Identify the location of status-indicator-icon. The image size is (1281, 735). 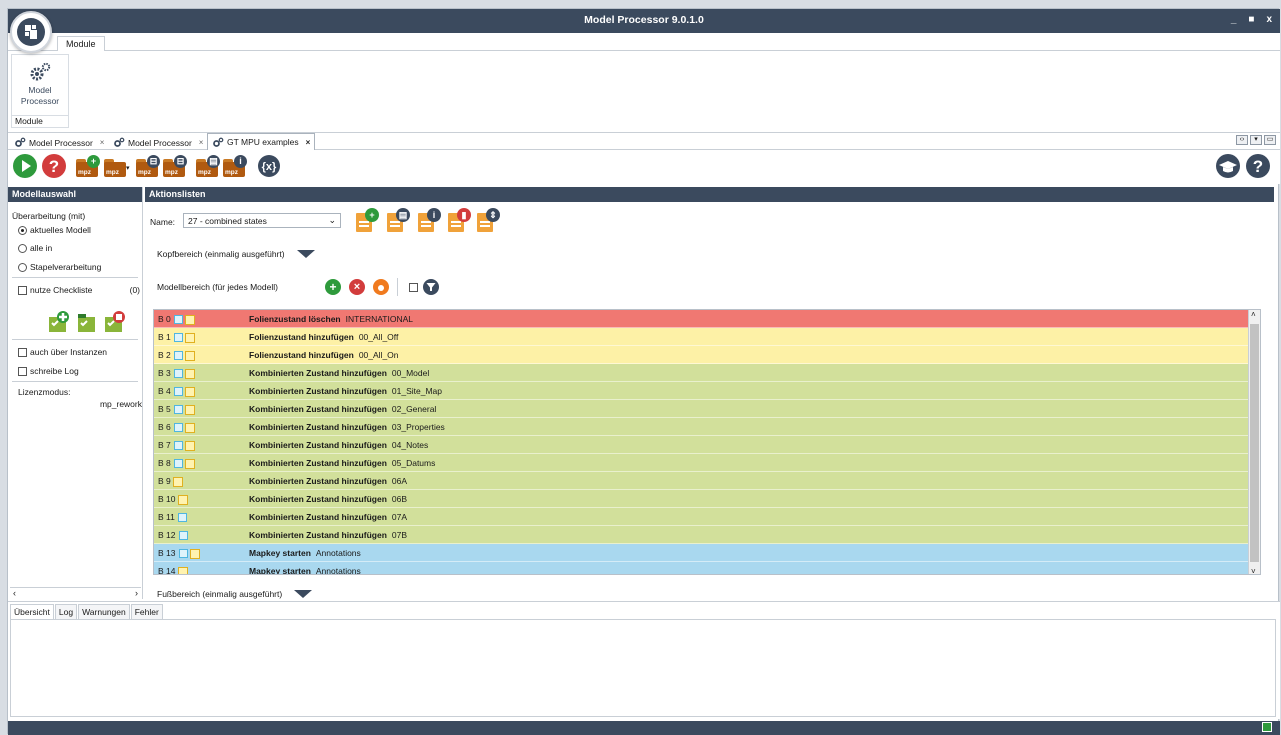
(1267, 727).